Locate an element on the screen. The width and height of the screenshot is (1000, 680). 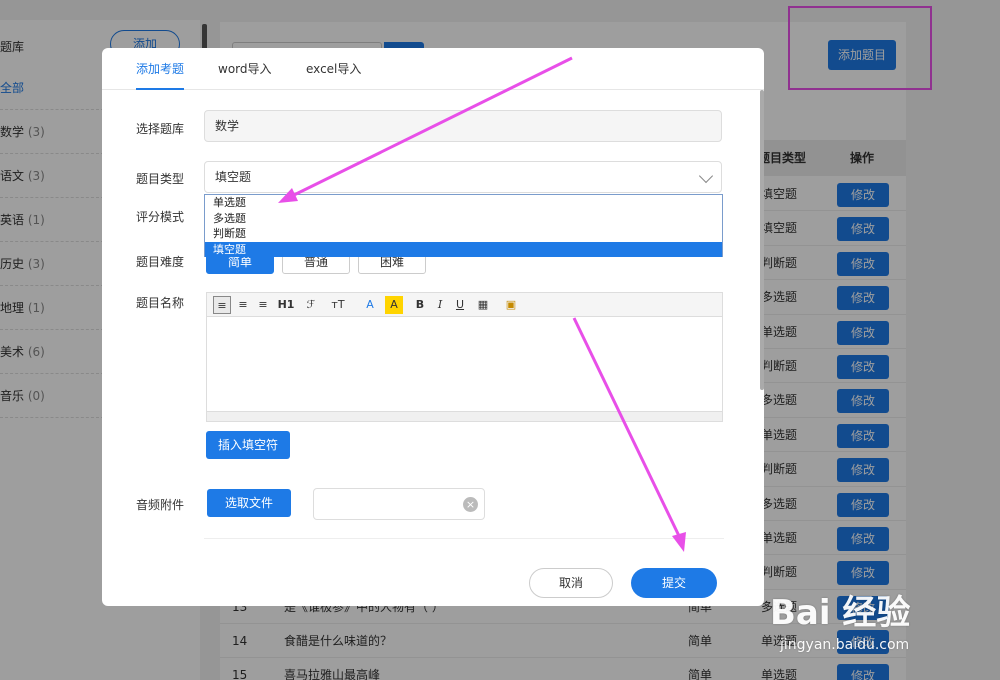
watermark-url: jingyan.baidu.com is located at coordinates (845, 645).